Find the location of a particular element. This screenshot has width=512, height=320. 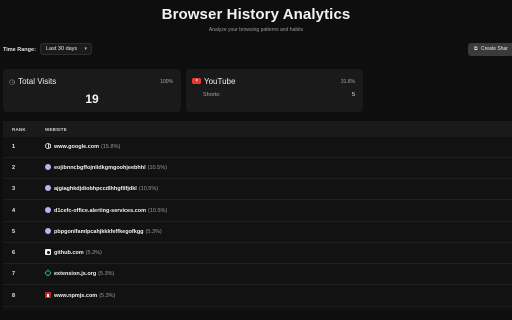

row-website: ajgiaghkdjdiobhpccdlhhgfilfjdkl (10.5%) is located at coordinates (101, 188).